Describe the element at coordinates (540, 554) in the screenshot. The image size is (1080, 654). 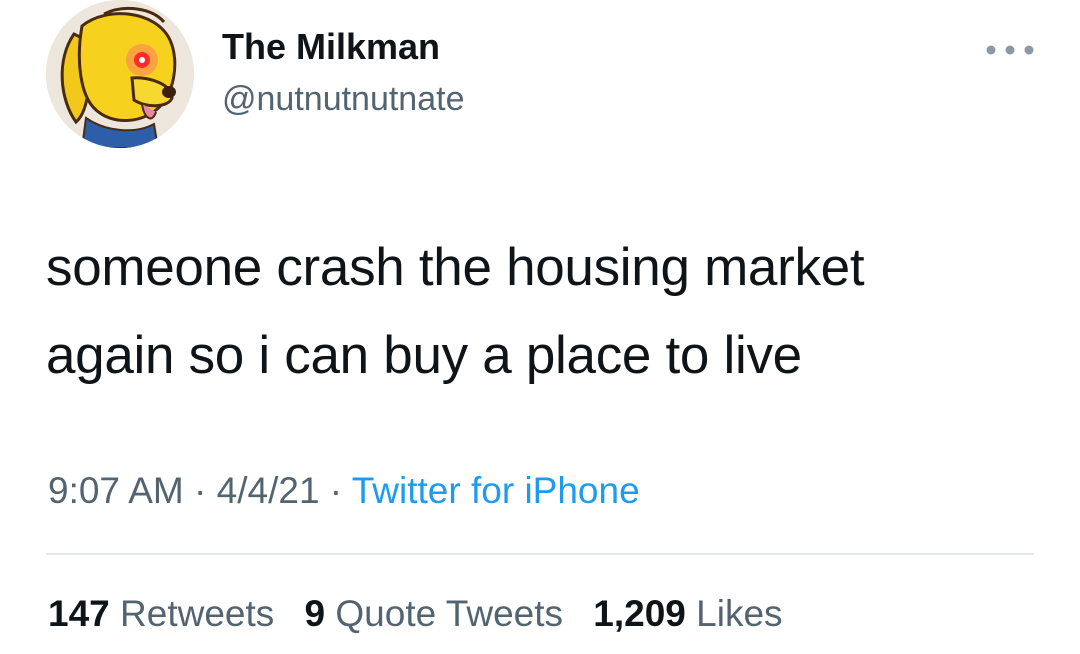
I see `divider` at that location.